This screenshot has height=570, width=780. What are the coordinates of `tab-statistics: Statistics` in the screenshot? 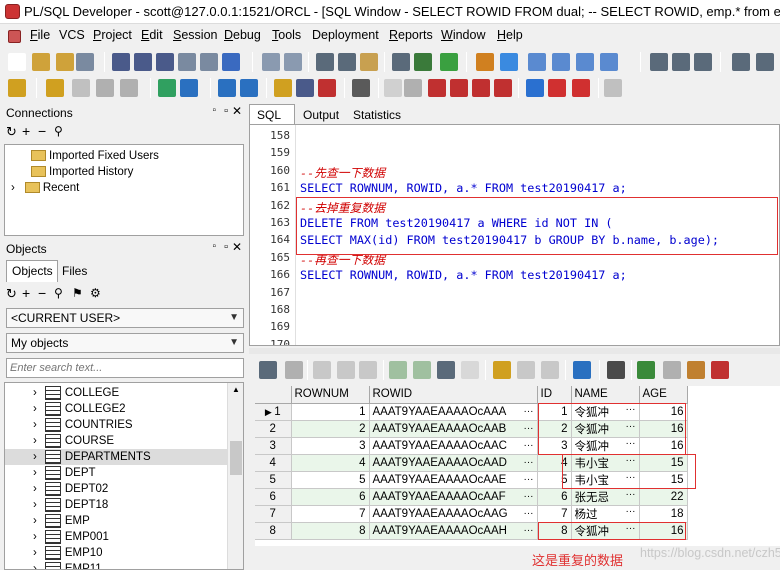 It's located at (377, 115).